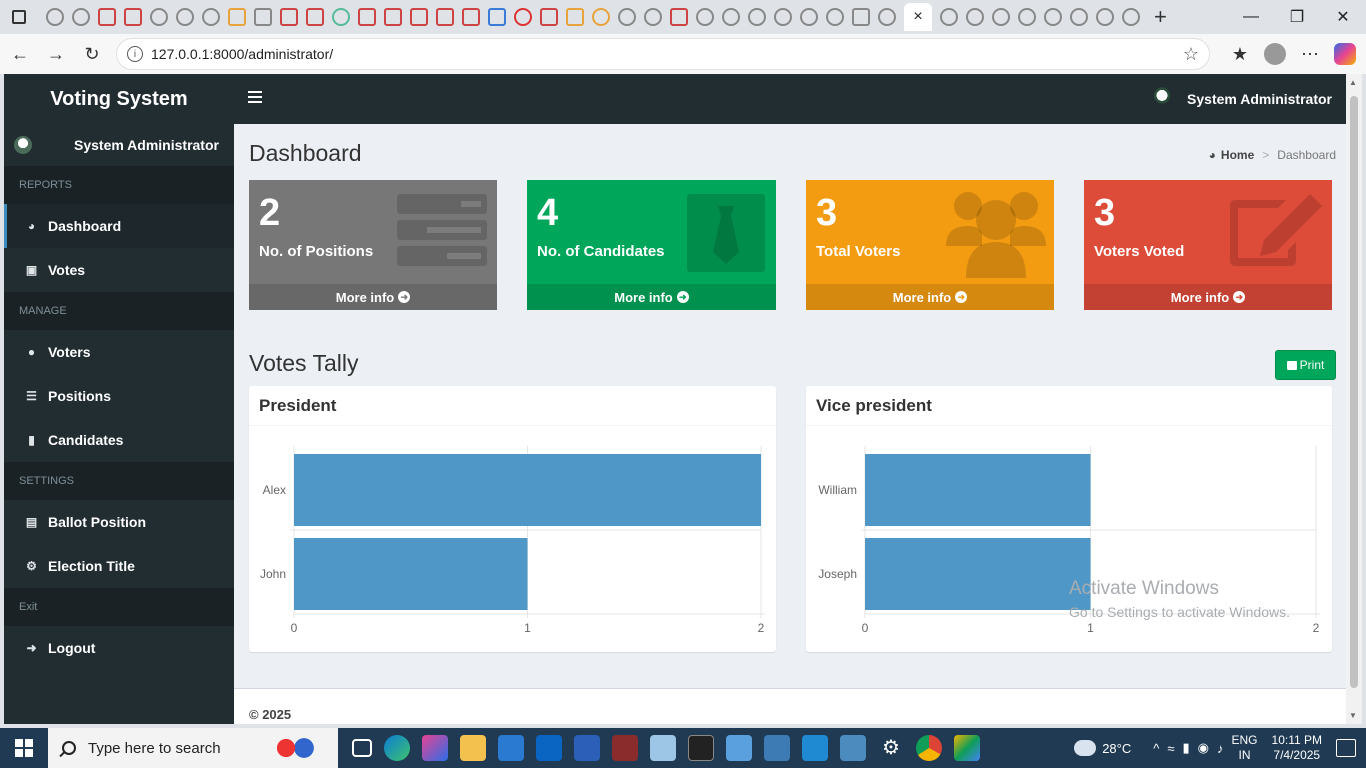 This screenshot has height=768, width=1366. I want to click on sidebar-item-logout: ➜ Logout, so click(119, 648).